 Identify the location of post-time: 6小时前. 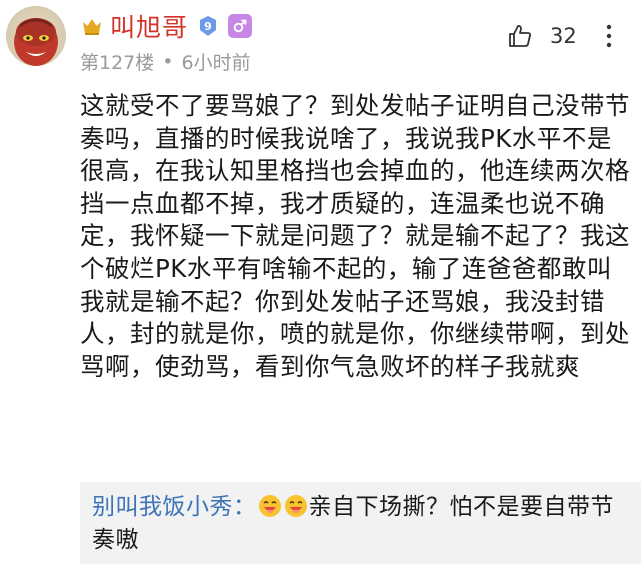
(216, 63).